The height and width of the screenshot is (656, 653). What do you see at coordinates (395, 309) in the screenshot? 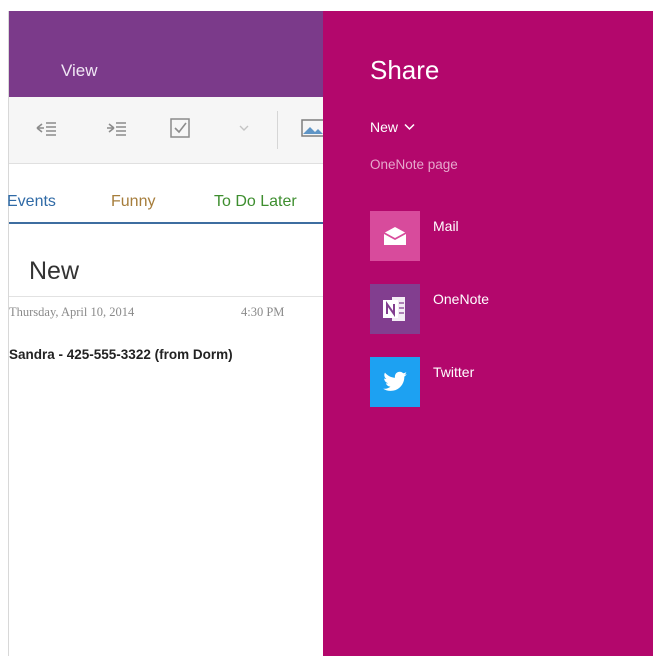
I see `onenote-icon` at bounding box center [395, 309].